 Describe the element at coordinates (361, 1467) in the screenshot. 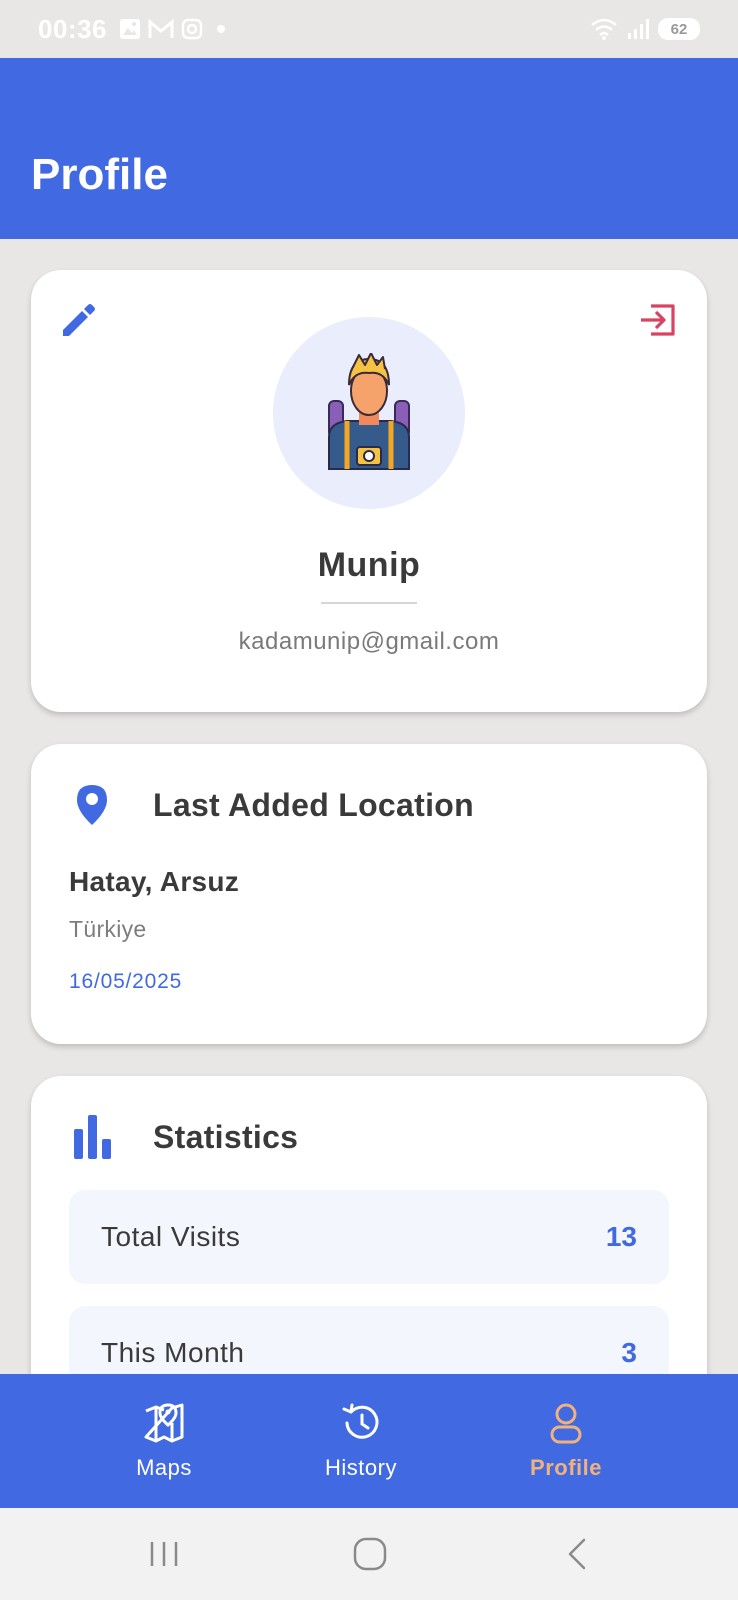

I see `nav-label-history: History` at that location.